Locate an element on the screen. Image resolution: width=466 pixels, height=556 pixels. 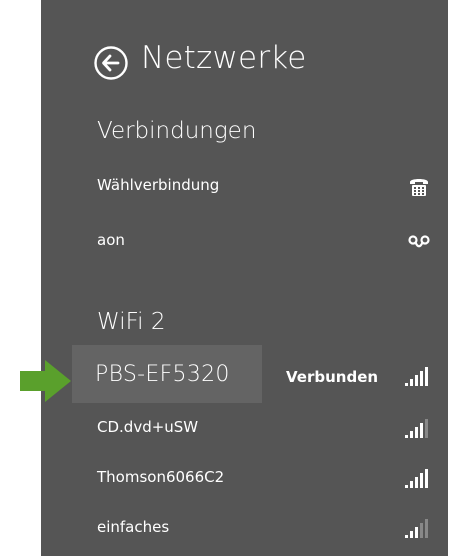
back-button is located at coordinates (111, 63).